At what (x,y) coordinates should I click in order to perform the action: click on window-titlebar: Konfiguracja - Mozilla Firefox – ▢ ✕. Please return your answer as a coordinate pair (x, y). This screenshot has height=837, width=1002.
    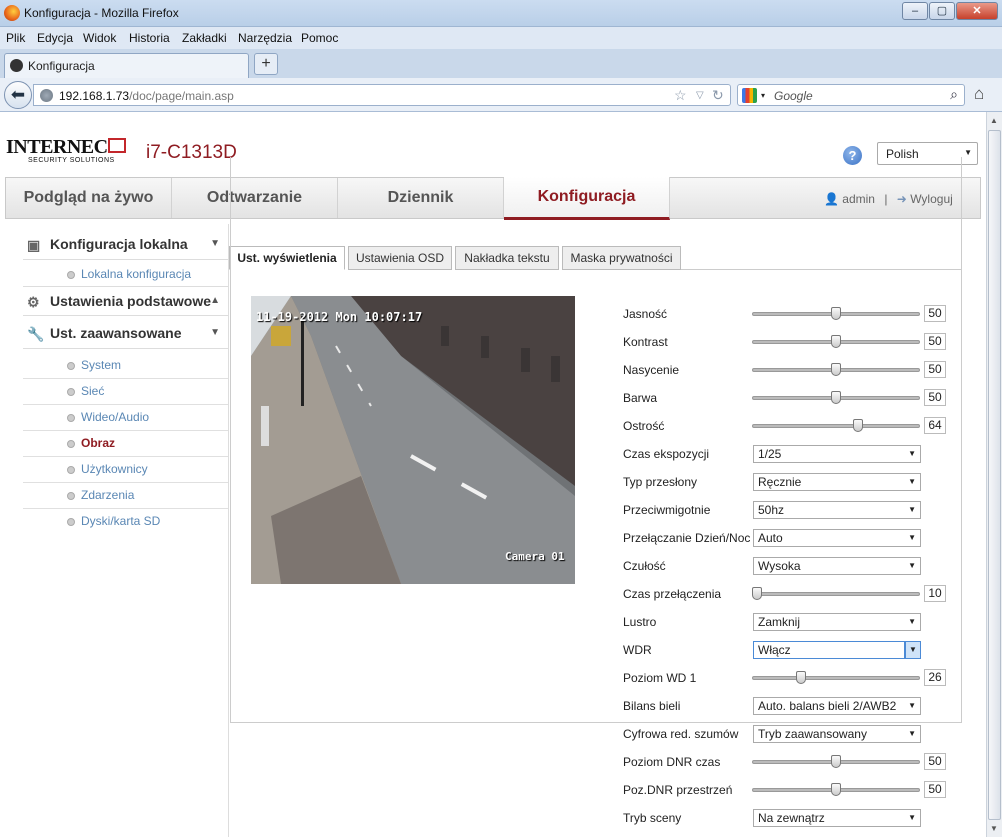
    Looking at the image, I should click on (501, 13).